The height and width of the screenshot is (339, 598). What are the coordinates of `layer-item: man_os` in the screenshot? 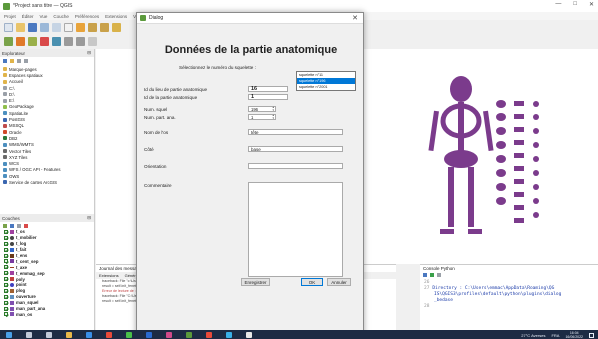 It's located at (47, 314).